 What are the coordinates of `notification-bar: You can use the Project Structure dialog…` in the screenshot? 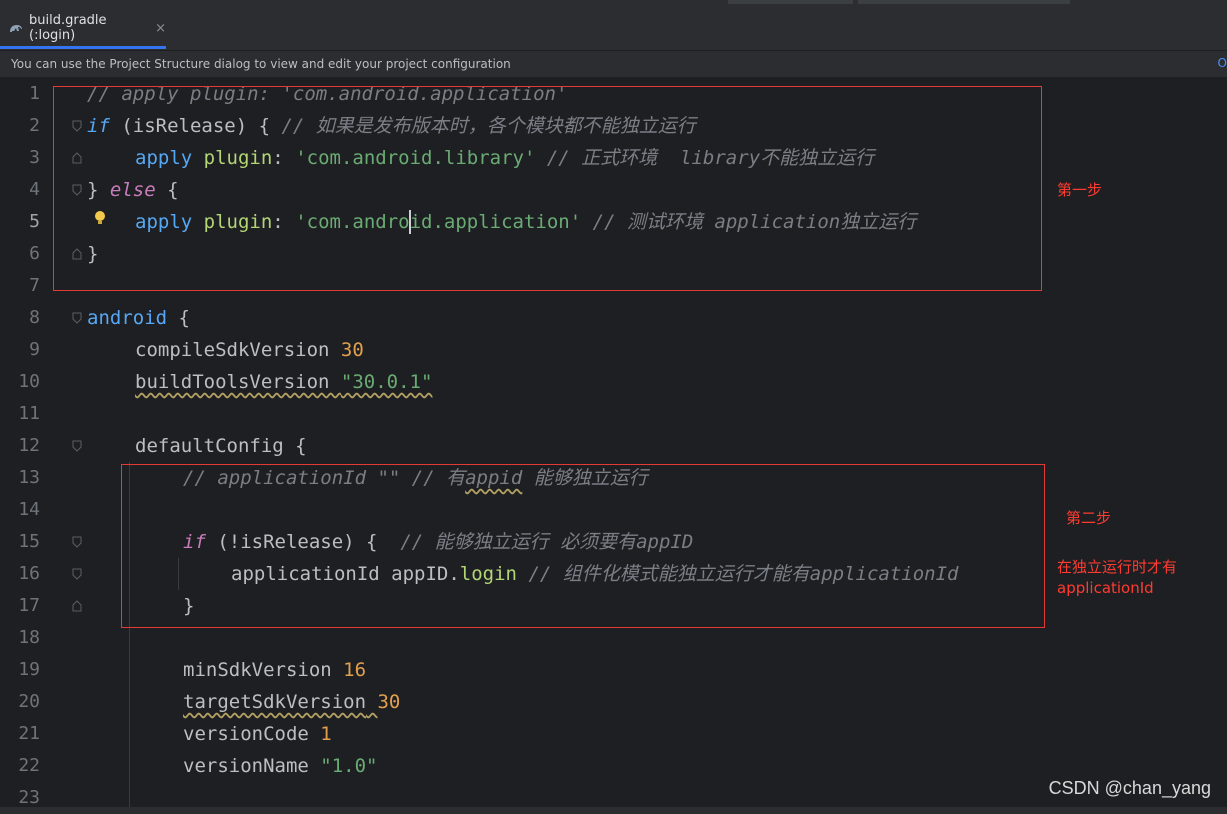 It's located at (613, 64).